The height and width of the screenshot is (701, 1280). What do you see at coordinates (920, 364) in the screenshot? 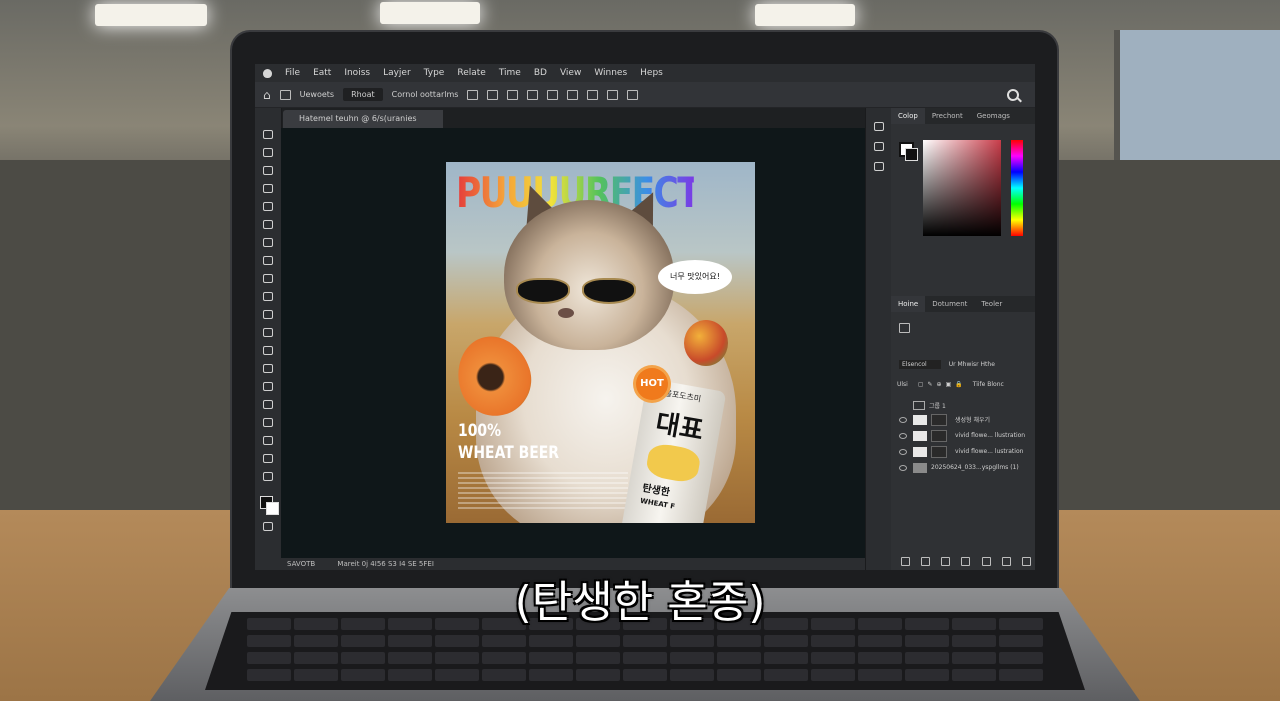
I see `blend-mode-select: Elsencol` at bounding box center [920, 364].